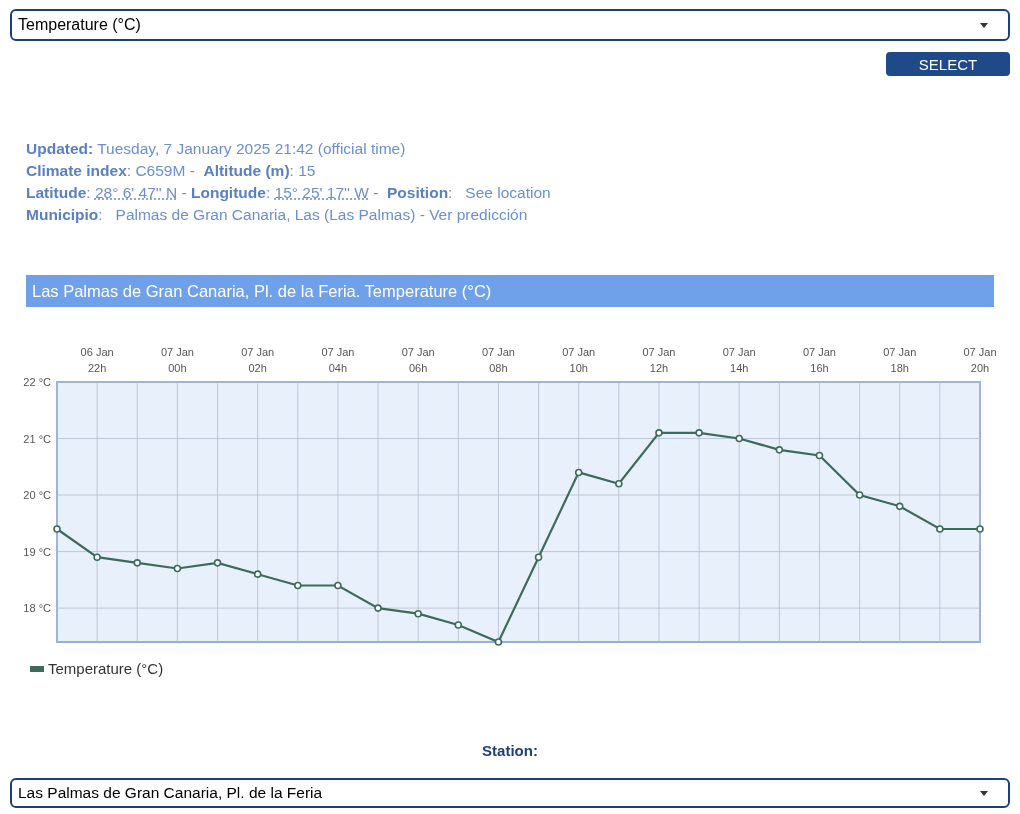 Image resolution: width=1020 pixels, height=814 pixels. What do you see at coordinates (819, 360) in the screenshot?
I see `axis-label: 07 Jan 16h` at bounding box center [819, 360].